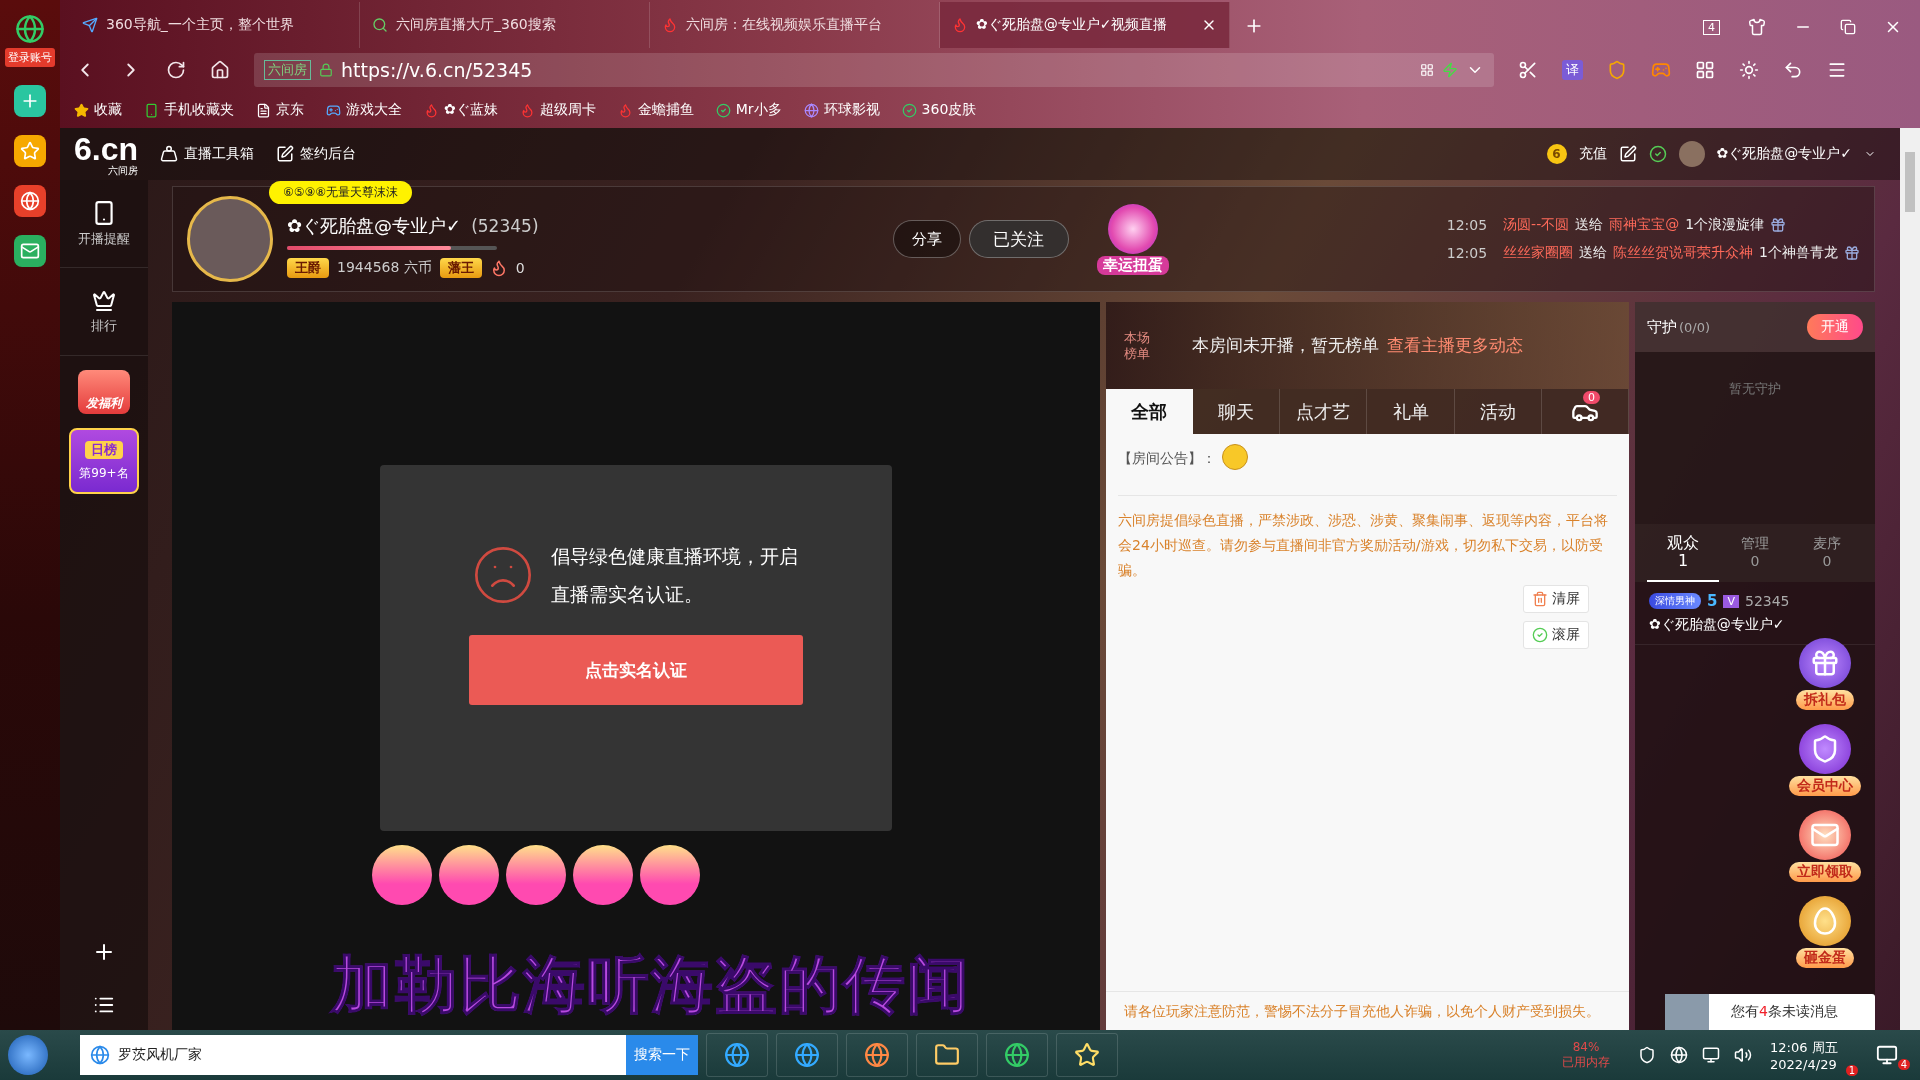  What do you see at coordinates (1770, 1012) in the screenshot?
I see `unread-panel: 您有4条未读消息` at bounding box center [1770, 1012].